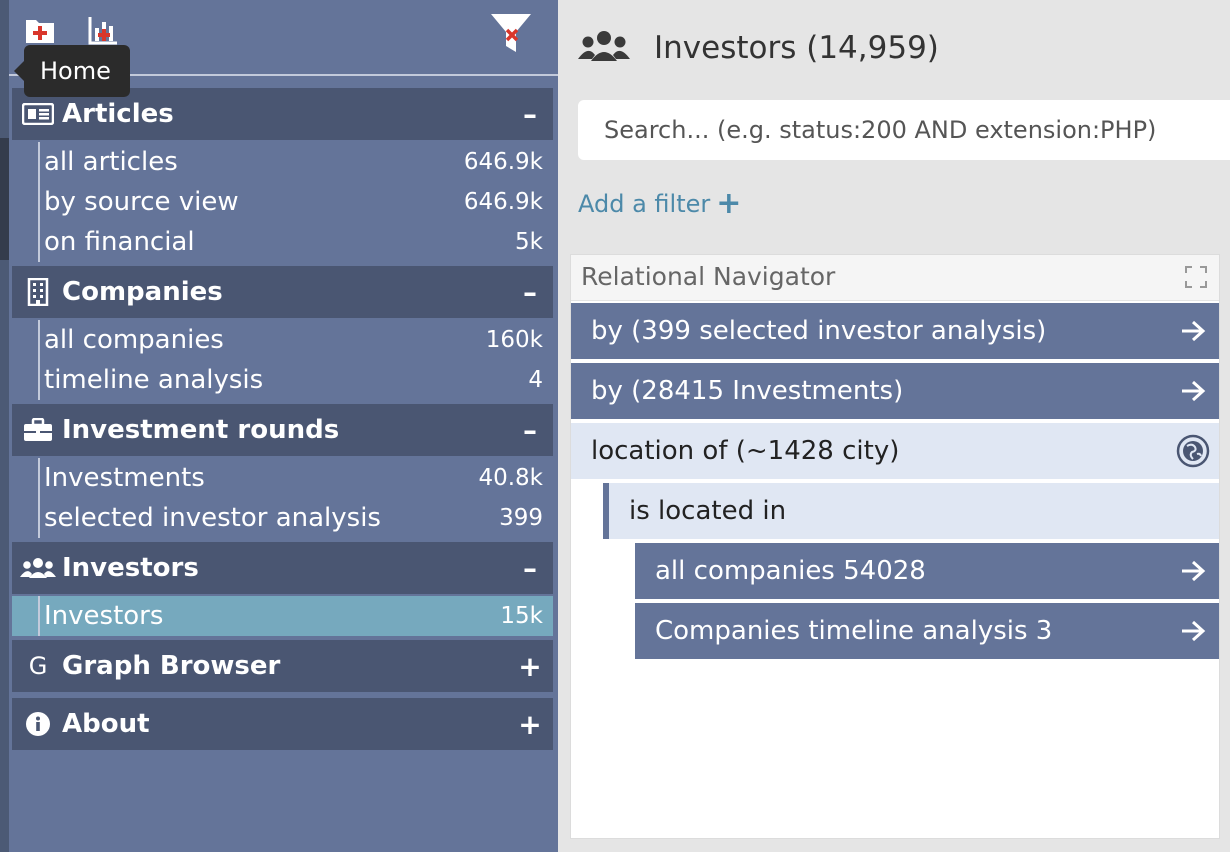 The image size is (1230, 852). I want to click on section-header-companies: Companies –, so click(282, 292).